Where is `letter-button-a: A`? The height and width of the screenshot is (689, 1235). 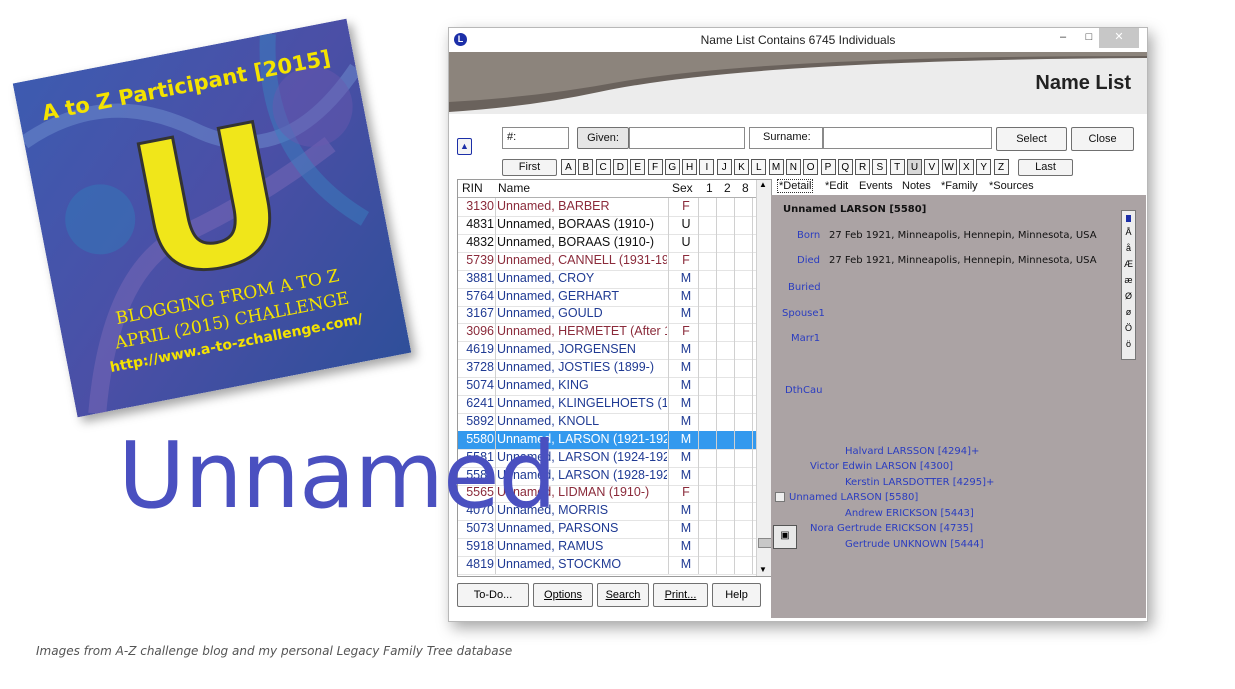
letter-button-a: A is located at coordinates (568, 167).